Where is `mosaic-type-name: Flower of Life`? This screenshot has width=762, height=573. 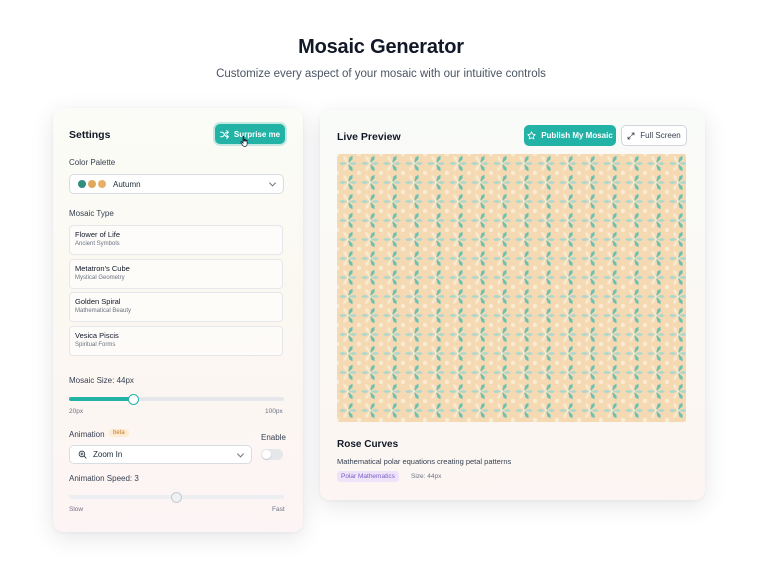
mosaic-type-name: Flower of Life is located at coordinates (98, 234).